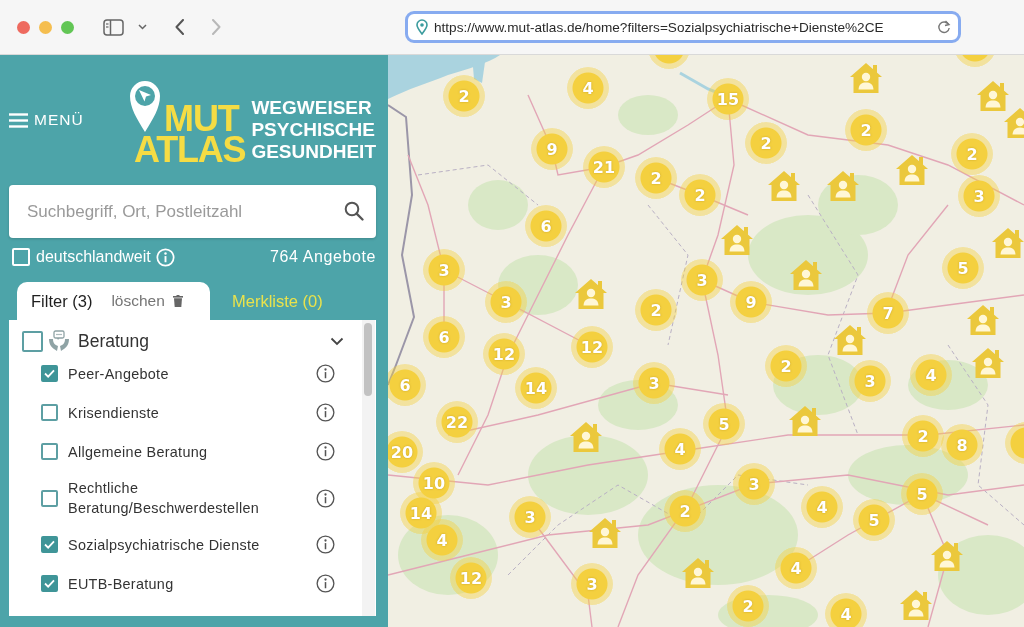  What do you see at coordinates (175, 498) in the screenshot?
I see `filter-option-label: Rechtliche Beratung/Beschwerdestellen` at bounding box center [175, 498].